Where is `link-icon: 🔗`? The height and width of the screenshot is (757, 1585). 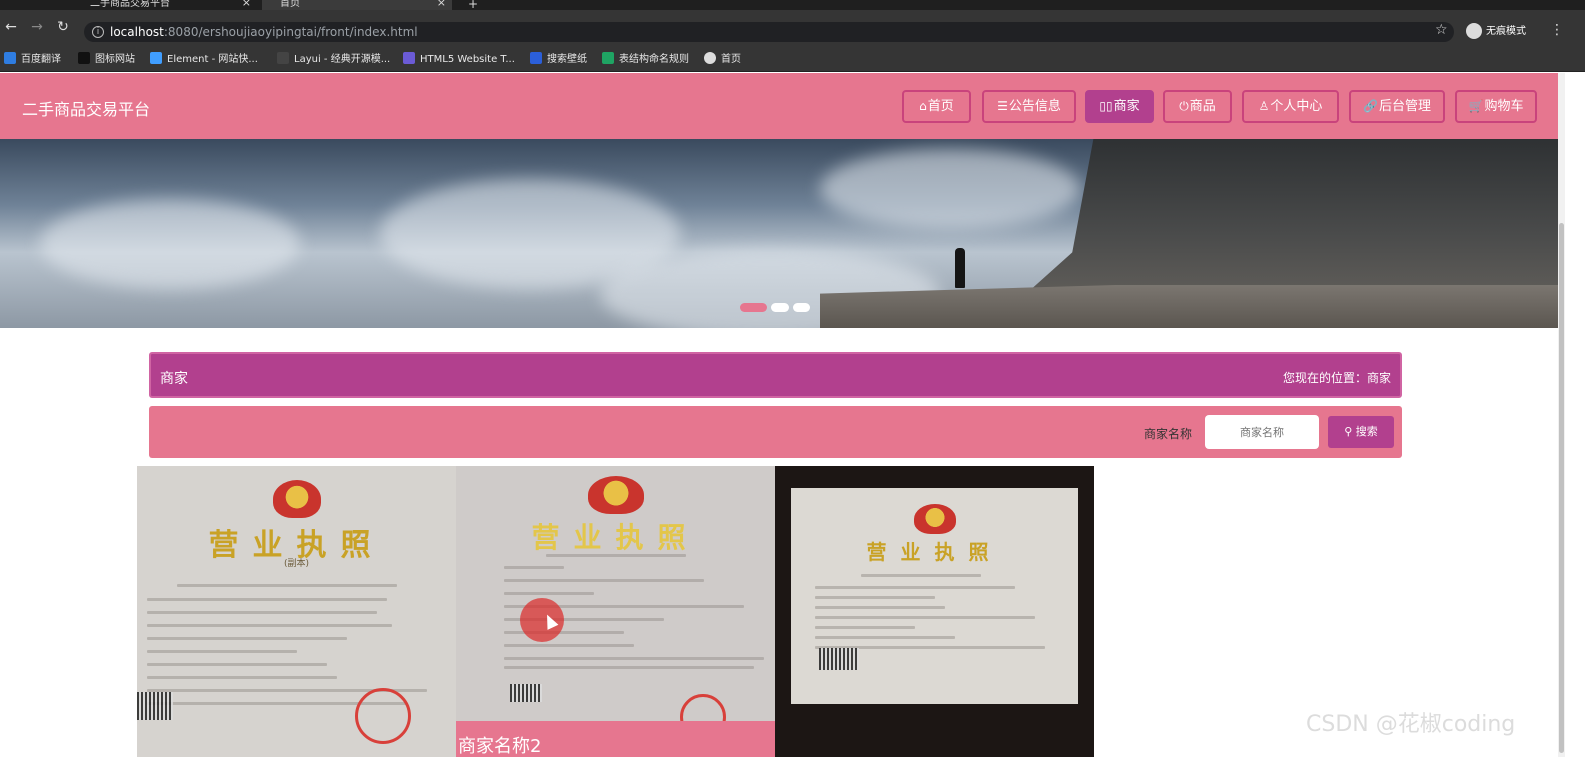
link-icon: 🔗 is located at coordinates (1370, 106).